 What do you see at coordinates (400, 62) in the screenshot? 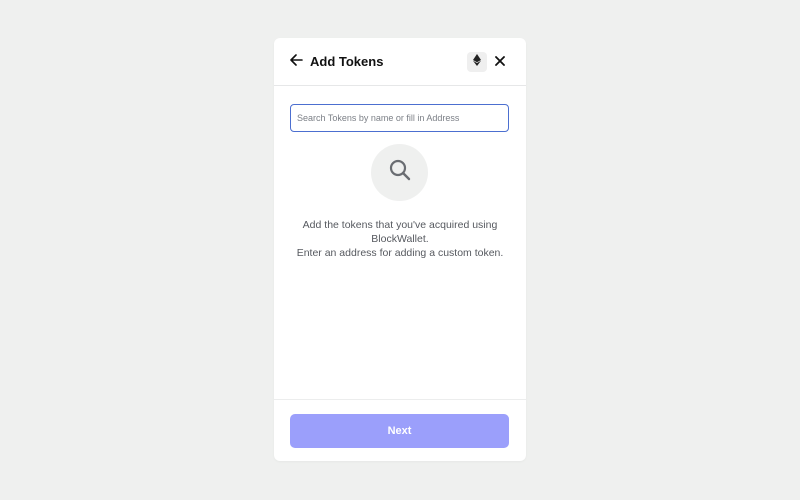
I see `panel-header: Add Tokens` at bounding box center [400, 62].